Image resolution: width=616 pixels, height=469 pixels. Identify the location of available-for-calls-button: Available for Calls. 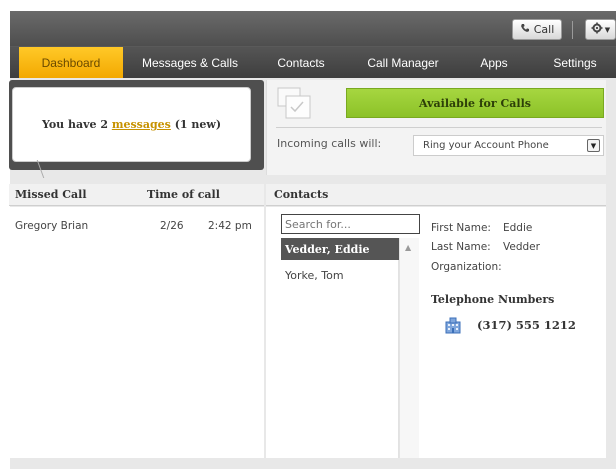
(475, 103).